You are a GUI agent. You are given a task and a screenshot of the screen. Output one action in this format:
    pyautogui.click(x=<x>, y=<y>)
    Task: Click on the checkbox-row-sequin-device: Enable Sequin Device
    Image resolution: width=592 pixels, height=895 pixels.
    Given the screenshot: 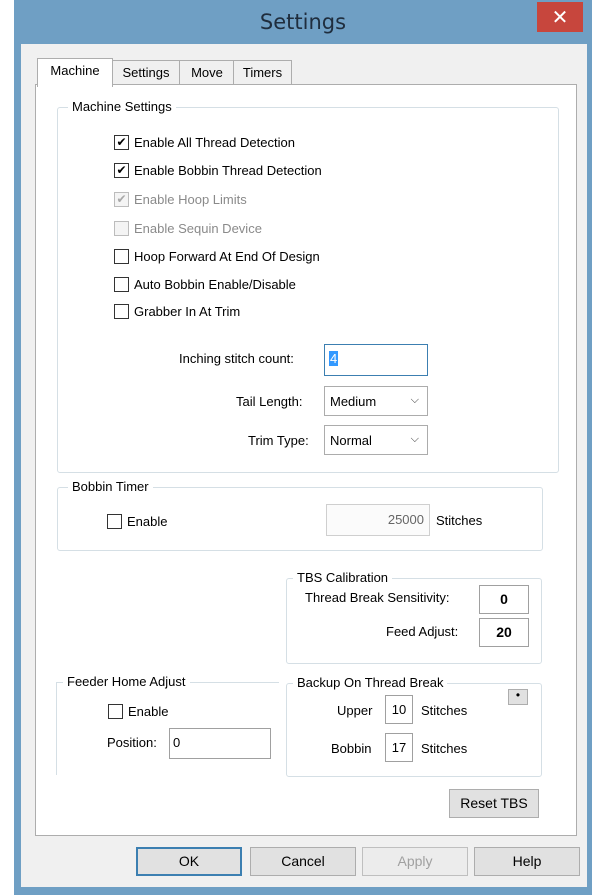 What is the action you would take?
    pyautogui.click(x=188, y=228)
    